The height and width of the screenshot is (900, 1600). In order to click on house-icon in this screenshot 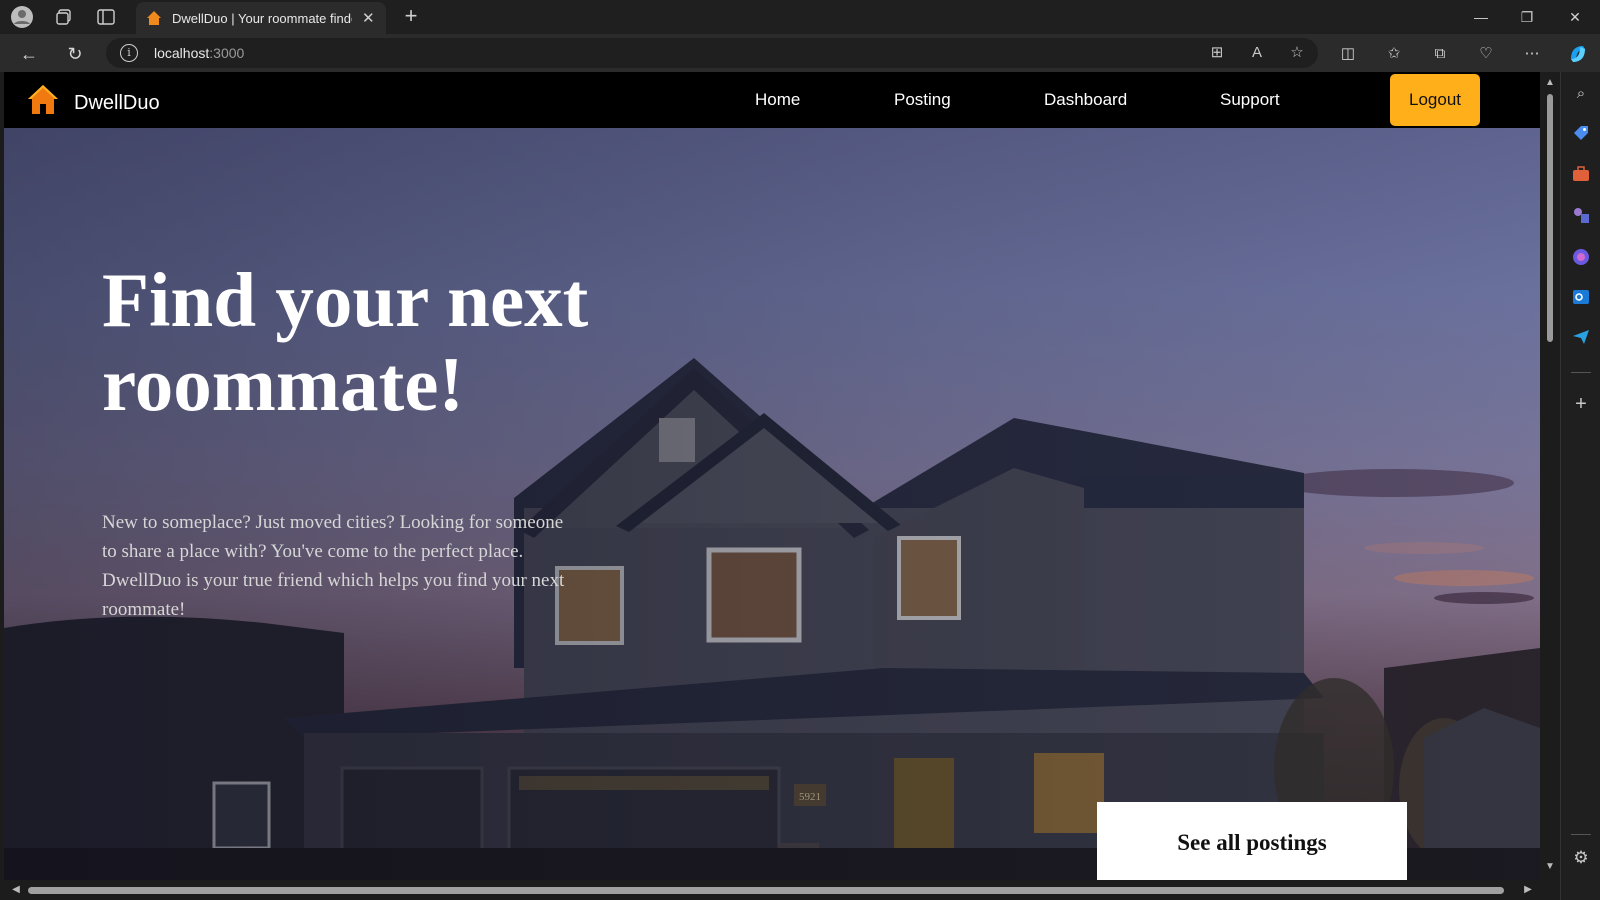, I will do `click(43, 99)`.